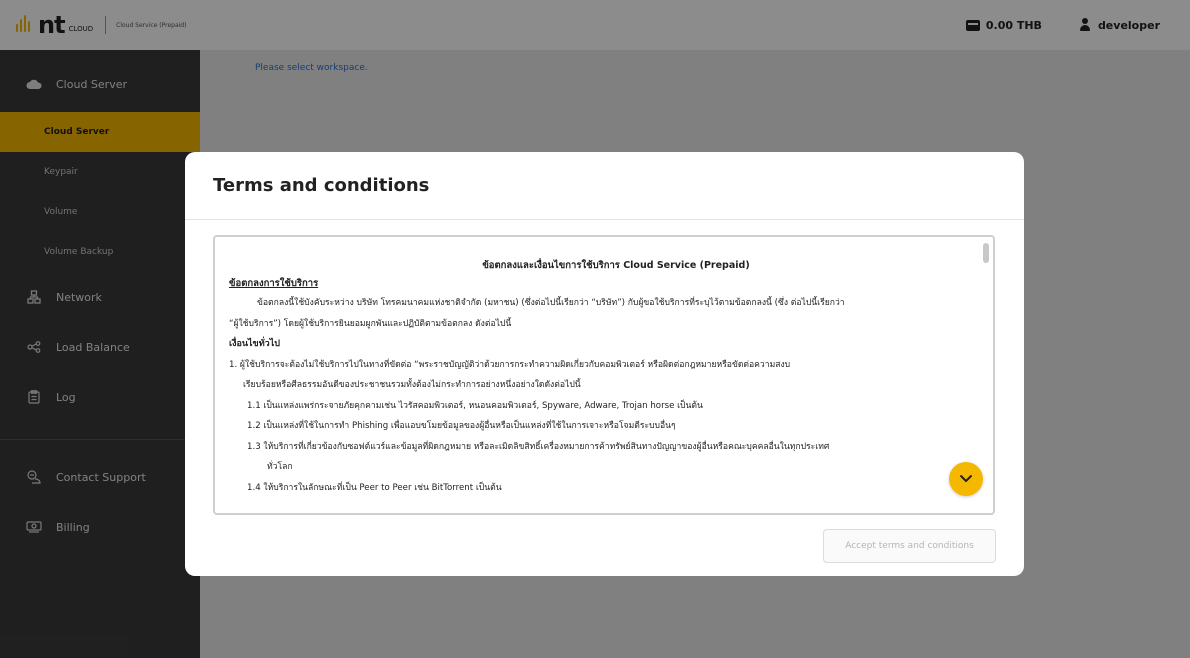  I want to click on scrollbar-thumb, so click(986, 253).